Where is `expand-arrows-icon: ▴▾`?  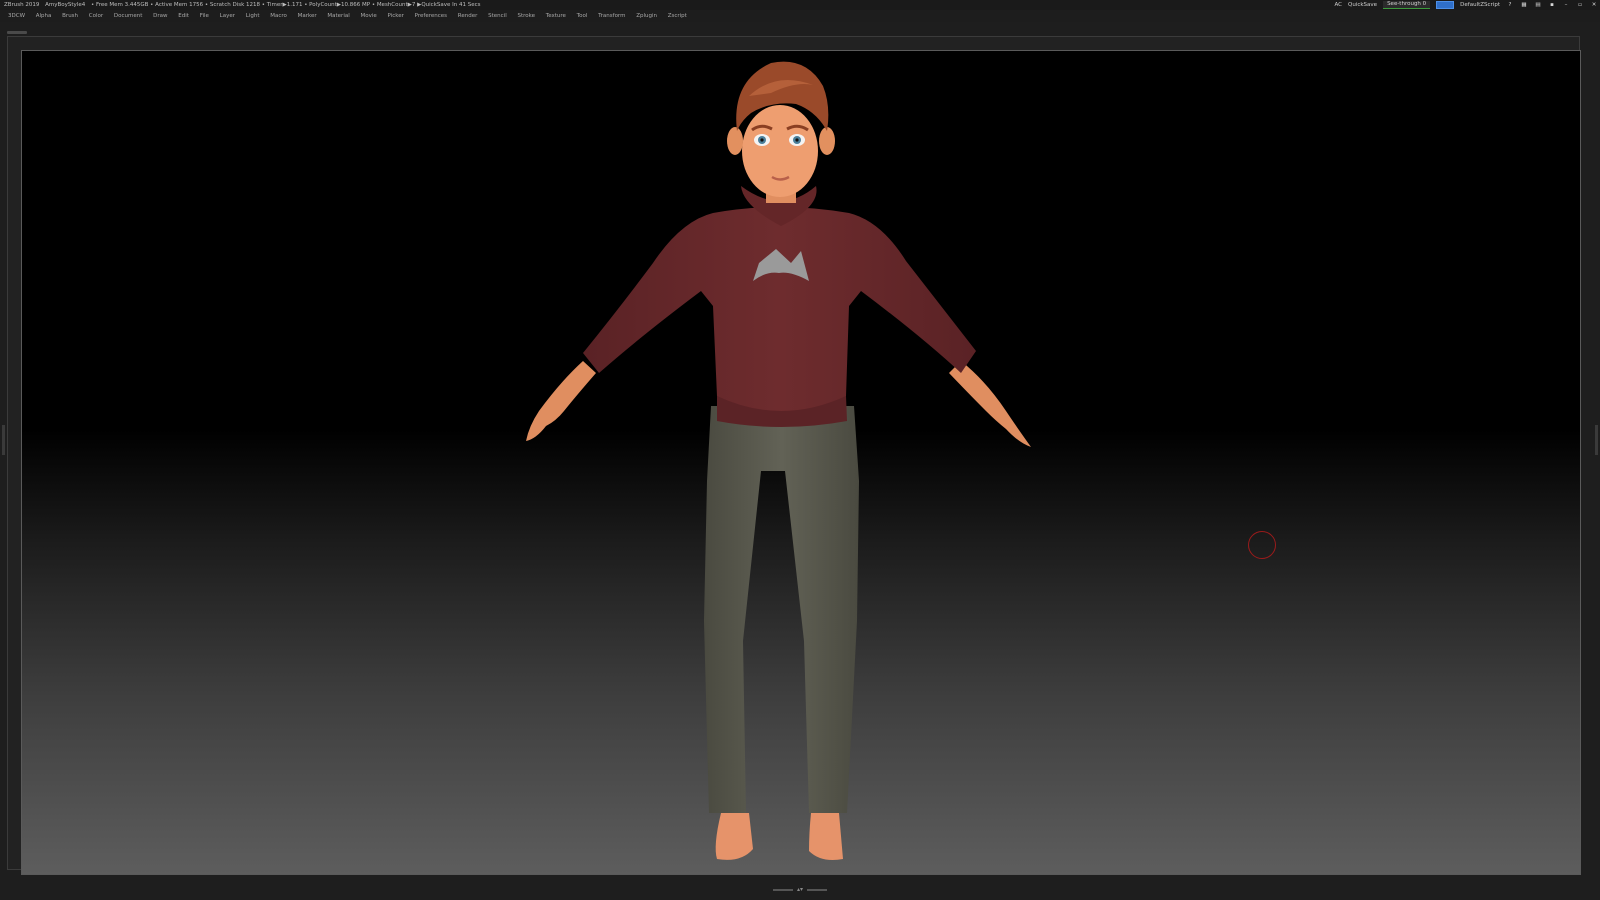
expand-arrows-icon: ▴▾ is located at coordinates (800, 890).